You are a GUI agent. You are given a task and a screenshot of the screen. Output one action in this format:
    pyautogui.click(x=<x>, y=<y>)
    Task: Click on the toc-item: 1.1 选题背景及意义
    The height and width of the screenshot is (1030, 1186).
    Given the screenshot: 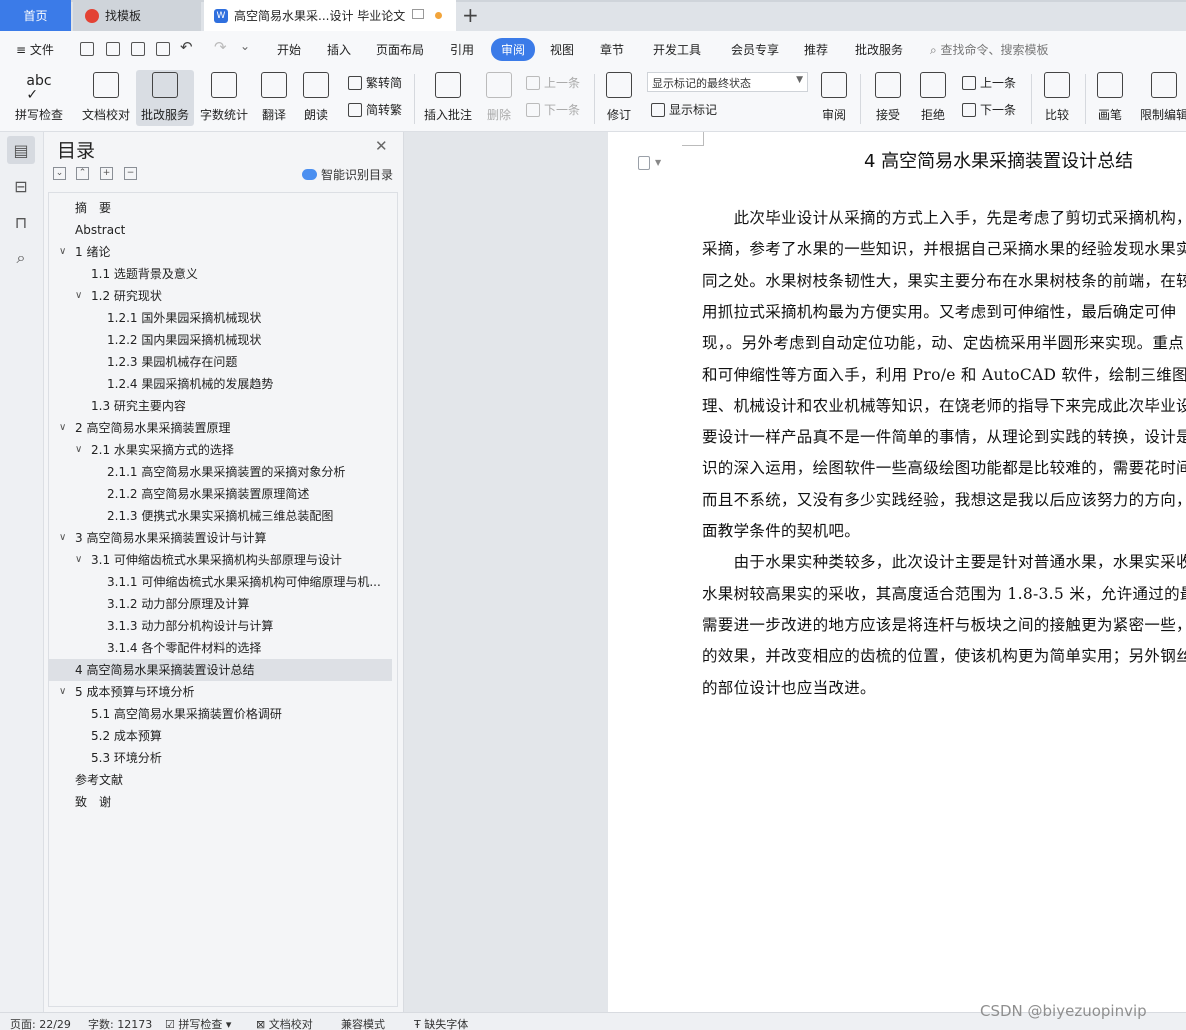 What is the action you would take?
    pyautogui.click(x=220, y=274)
    